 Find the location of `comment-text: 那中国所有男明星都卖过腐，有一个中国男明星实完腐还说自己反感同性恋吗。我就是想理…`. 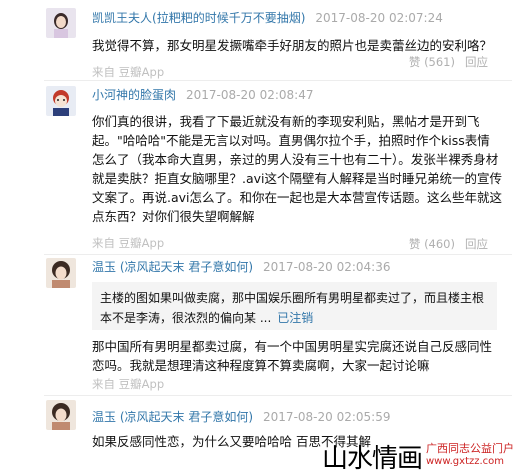

comment-text: 那中国所有男明星都卖过腐，有一个中国男明星实完腐还说自己反感同性恋吗。我就是想理… is located at coordinates (292, 356).